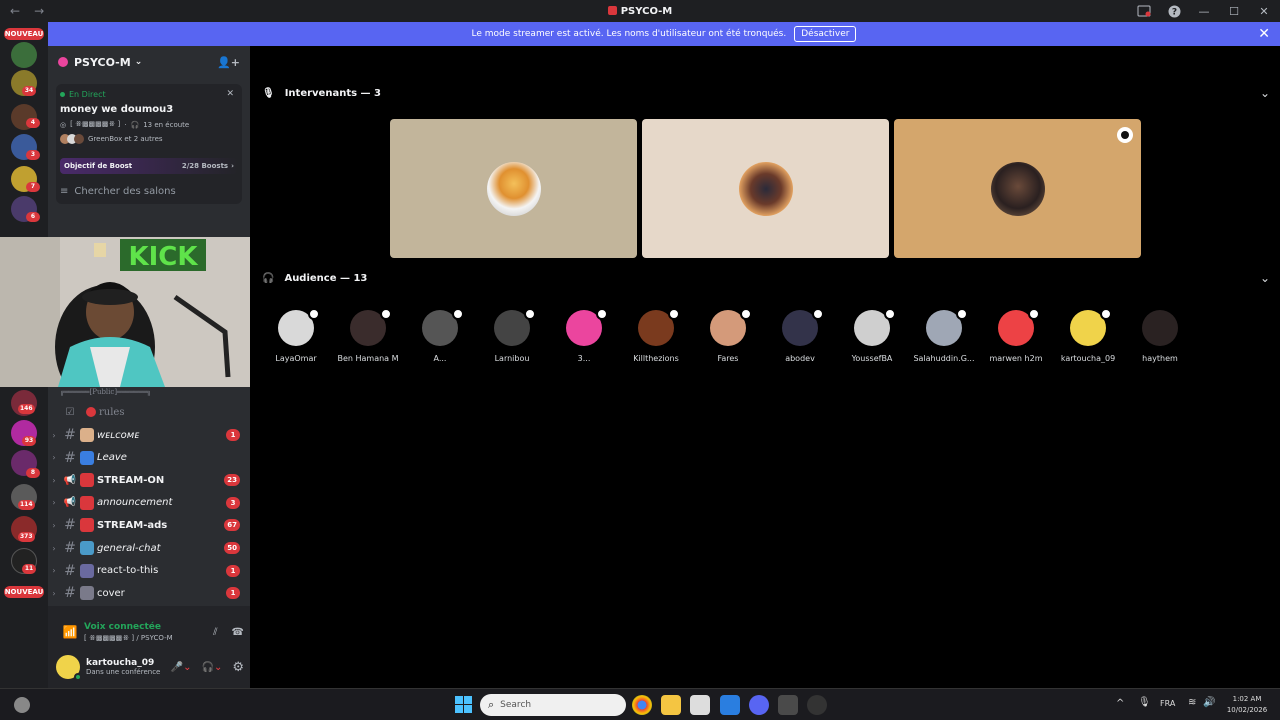  Describe the element at coordinates (22, 705) in the screenshot. I see `widgets-icon` at that location.